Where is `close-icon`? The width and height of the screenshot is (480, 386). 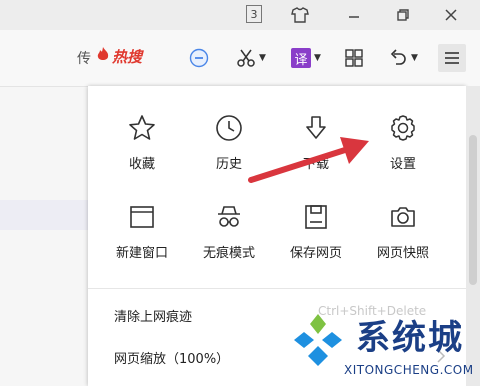 close-icon is located at coordinates (451, 15).